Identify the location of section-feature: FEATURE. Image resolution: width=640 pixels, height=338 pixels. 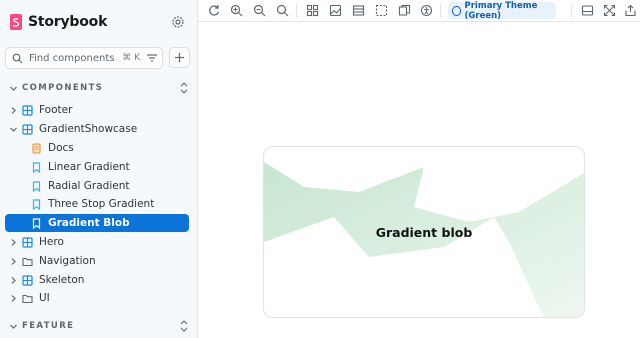
(99, 326).